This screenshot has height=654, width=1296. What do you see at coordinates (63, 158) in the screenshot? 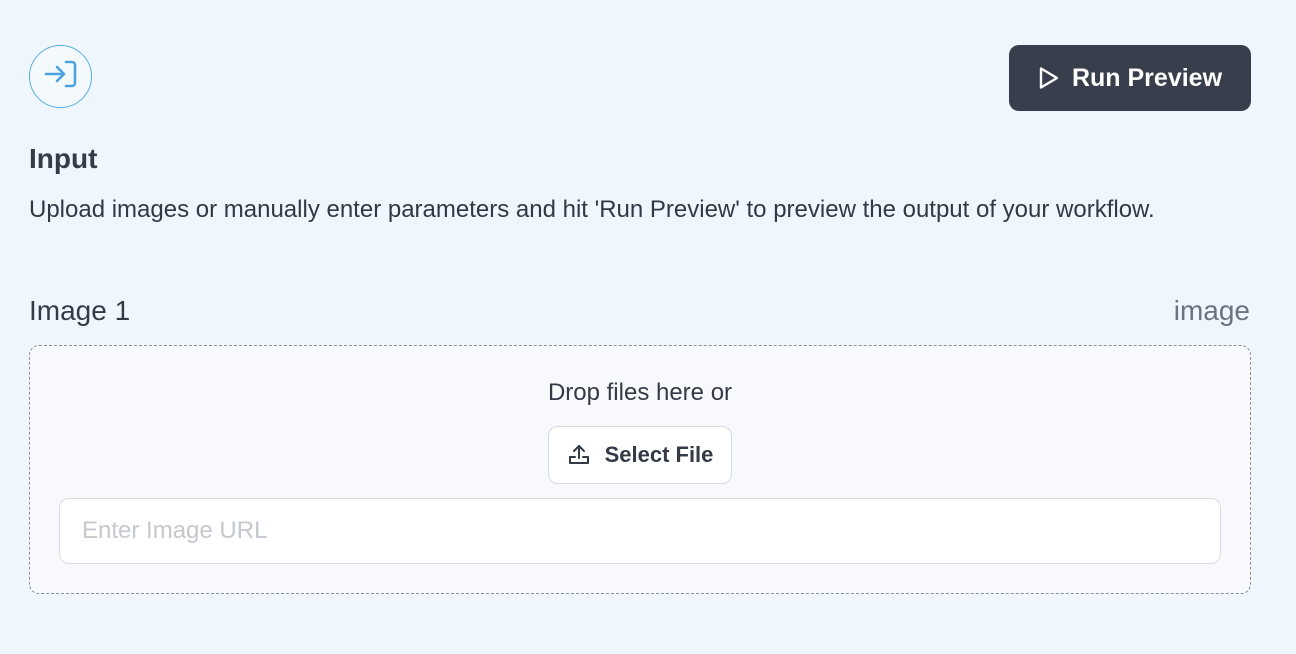
I see `section-title: Input` at bounding box center [63, 158].